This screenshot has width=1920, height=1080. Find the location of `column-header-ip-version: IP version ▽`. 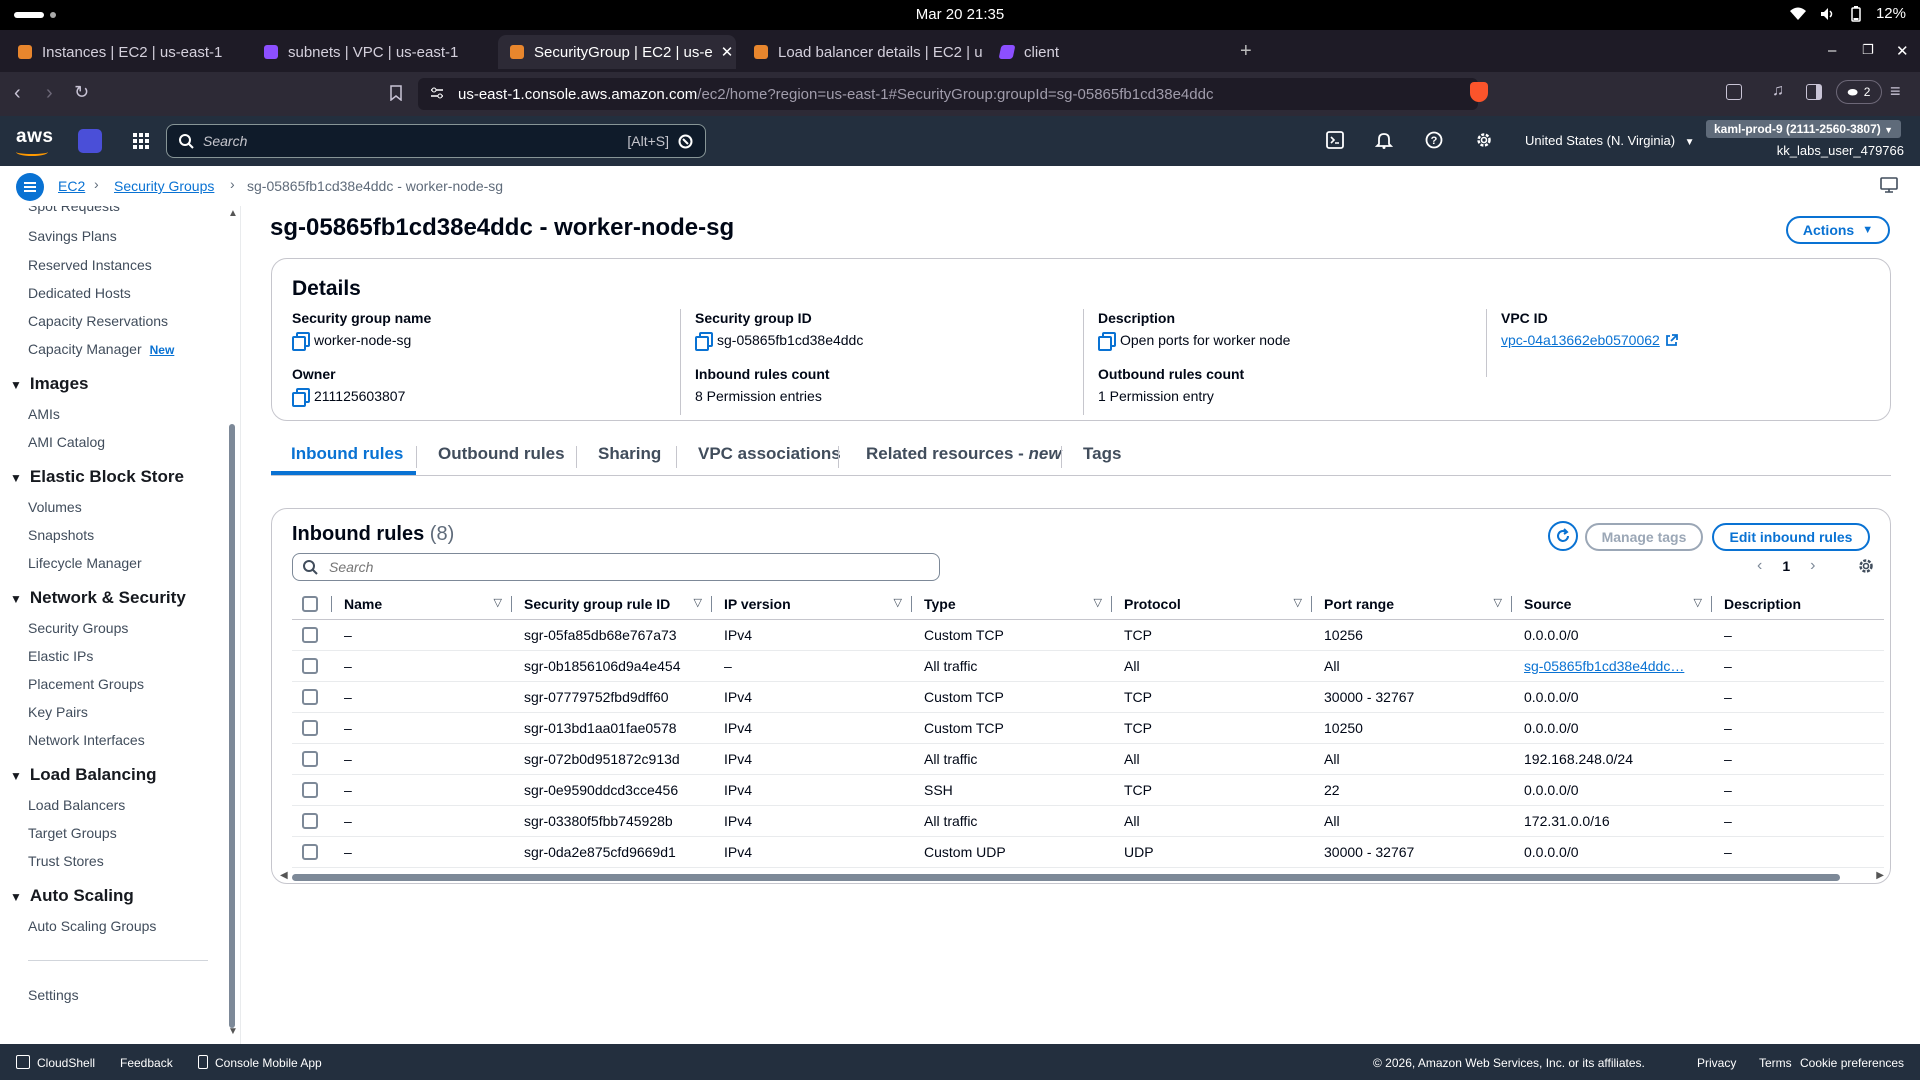

column-header-ip-version: IP version ▽ is located at coordinates (812, 604).